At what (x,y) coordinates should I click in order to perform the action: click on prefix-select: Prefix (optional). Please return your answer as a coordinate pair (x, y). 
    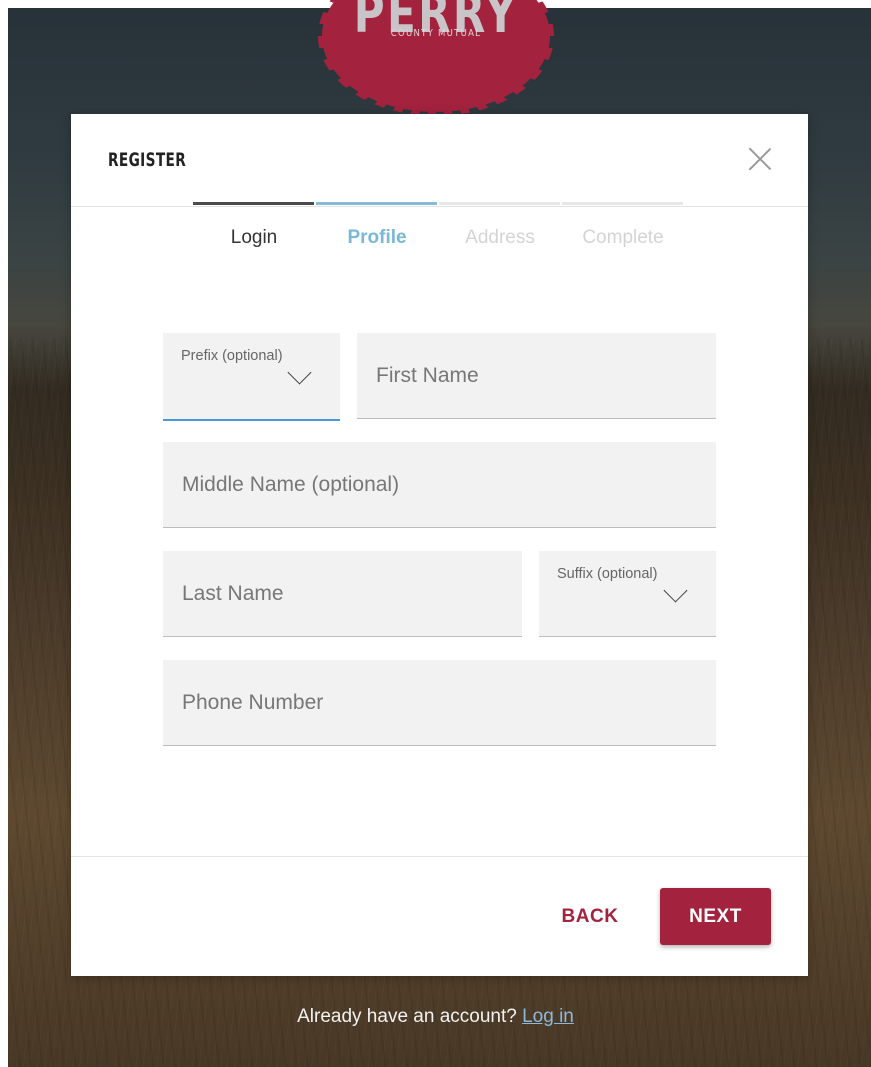
    Looking at the image, I should click on (251, 377).